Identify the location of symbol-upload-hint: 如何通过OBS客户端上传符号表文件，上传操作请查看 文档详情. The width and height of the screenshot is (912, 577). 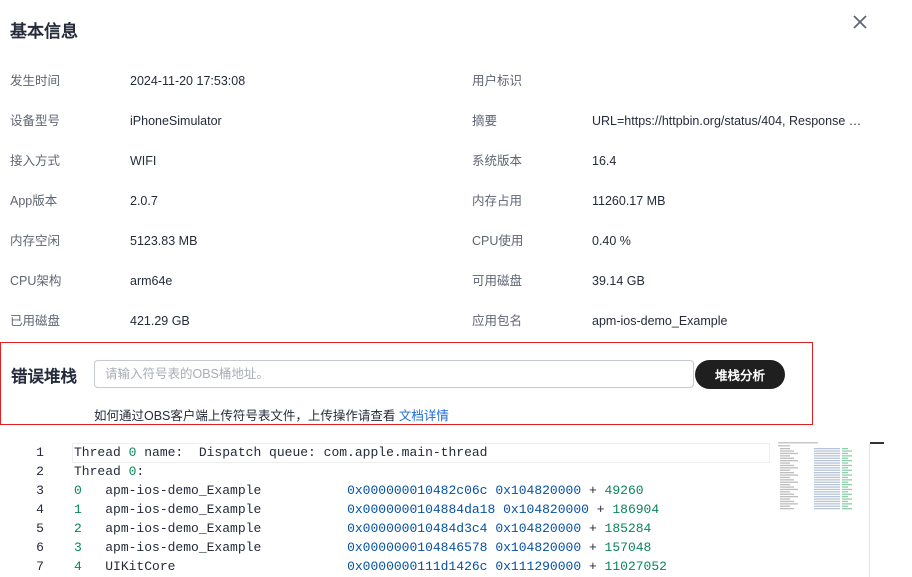
(271, 414).